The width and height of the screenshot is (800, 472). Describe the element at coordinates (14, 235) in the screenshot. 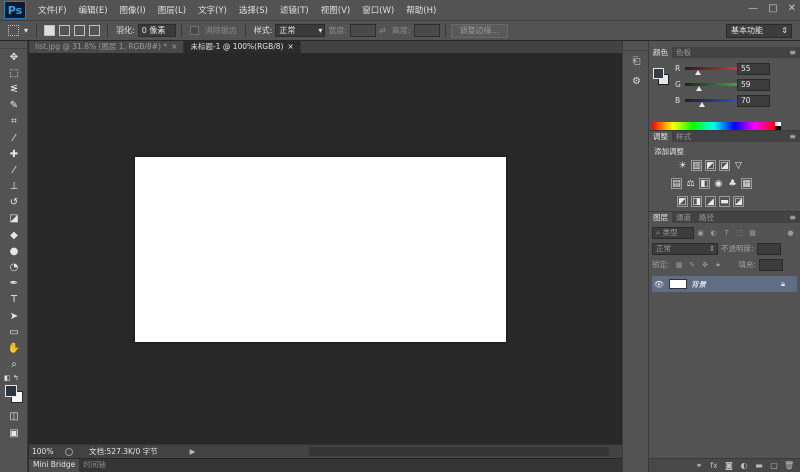

I see `paint-bucket-icon: ◆` at that location.